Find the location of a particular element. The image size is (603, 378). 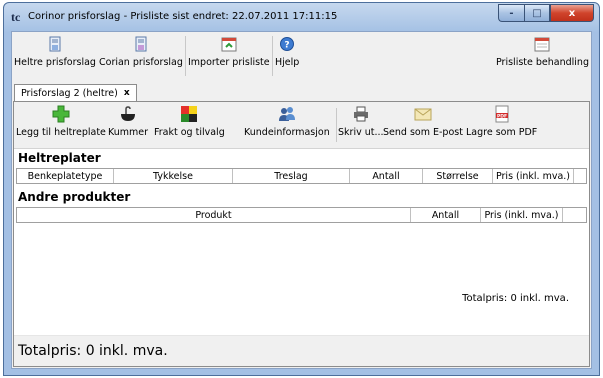

column-header: Størrelse is located at coordinates (458, 176).